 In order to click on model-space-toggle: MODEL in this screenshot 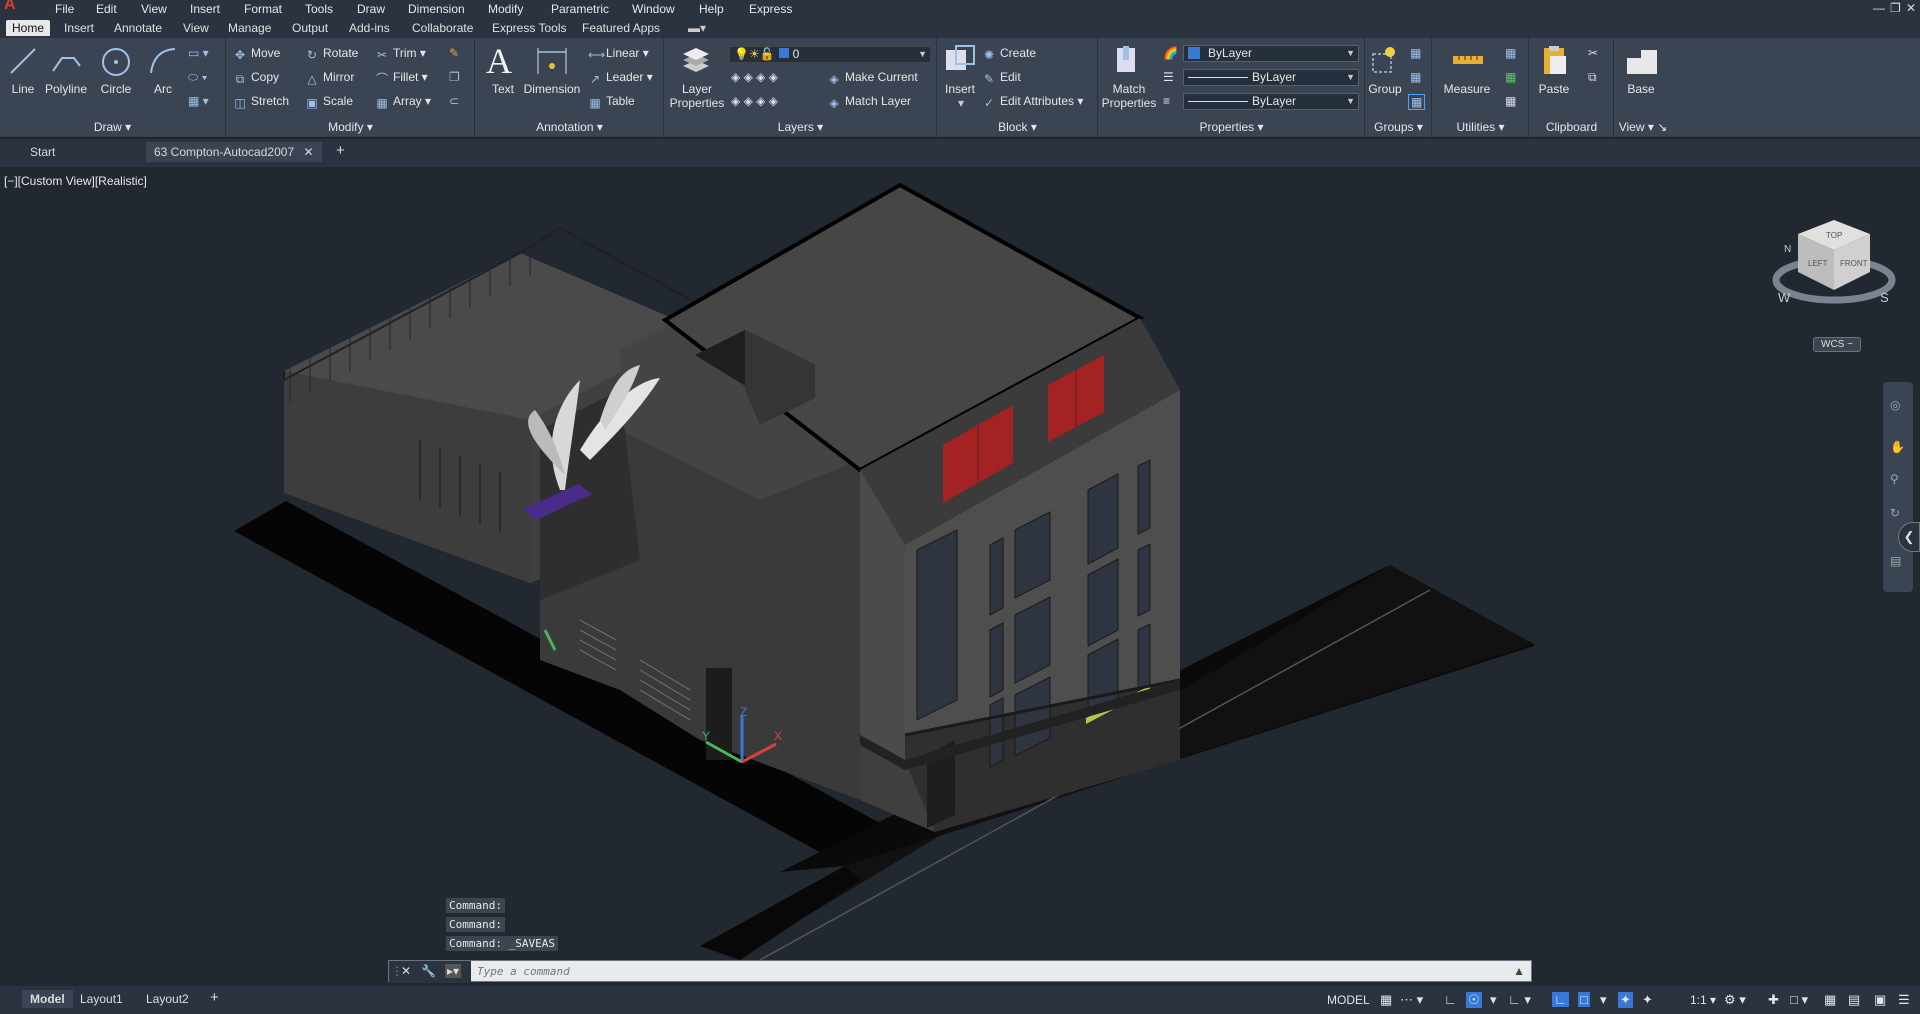, I will do `click(1348, 1000)`.